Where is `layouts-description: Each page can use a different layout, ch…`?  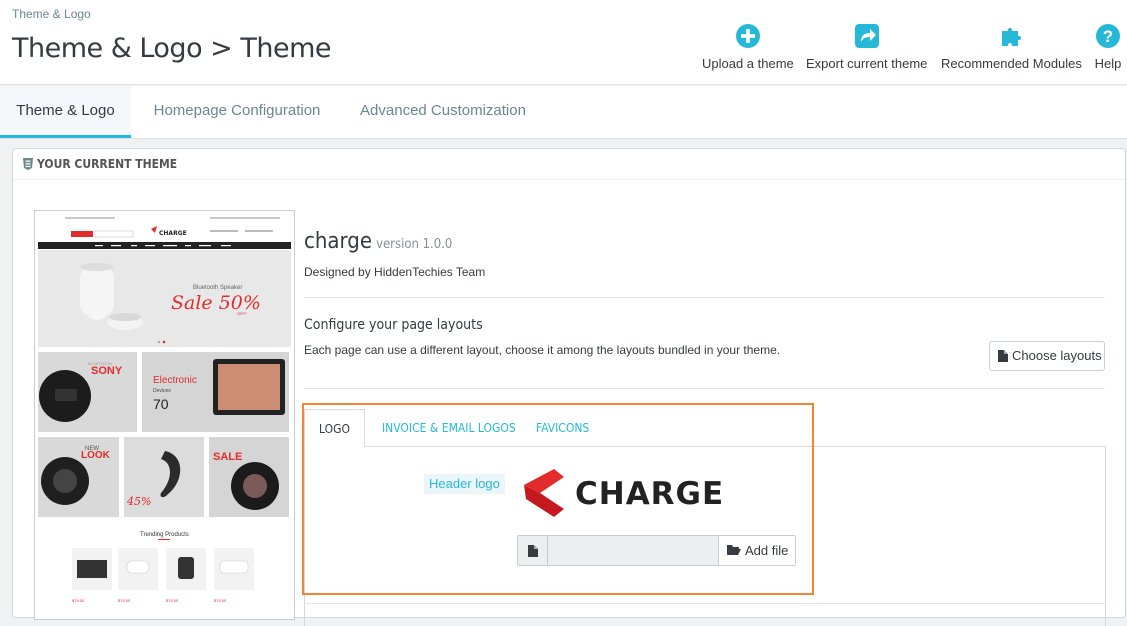 layouts-description: Each page can use a different layout, ch… is located at coordinates (542, 350).